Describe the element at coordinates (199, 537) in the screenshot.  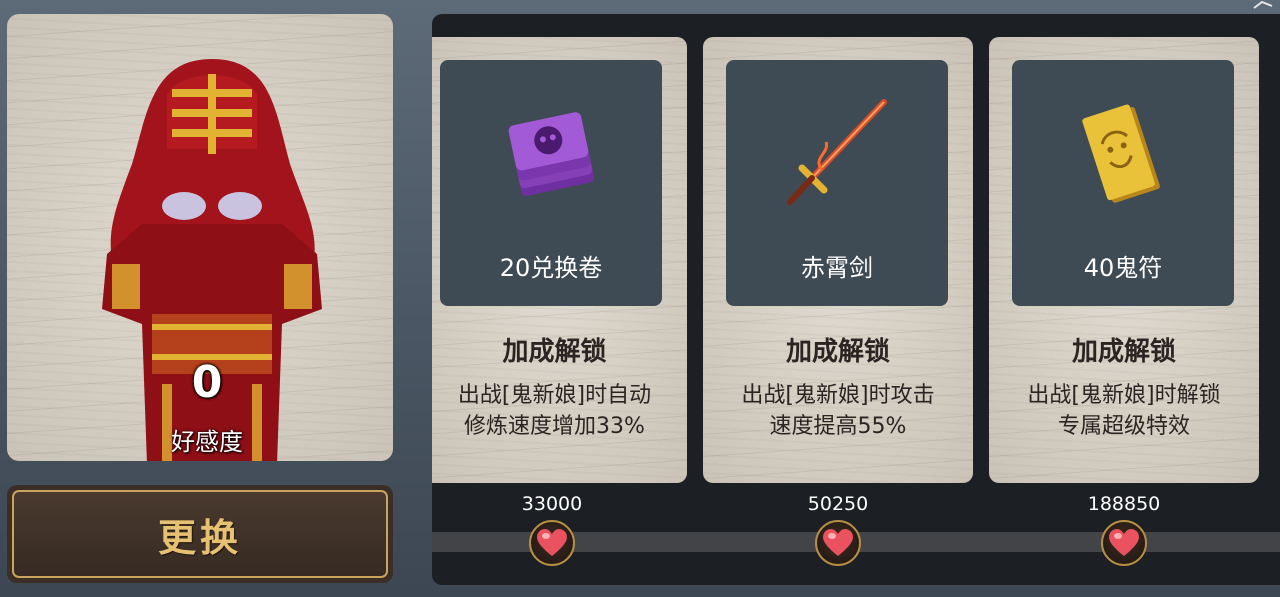
I see `change-button-label: 更换` at that location.